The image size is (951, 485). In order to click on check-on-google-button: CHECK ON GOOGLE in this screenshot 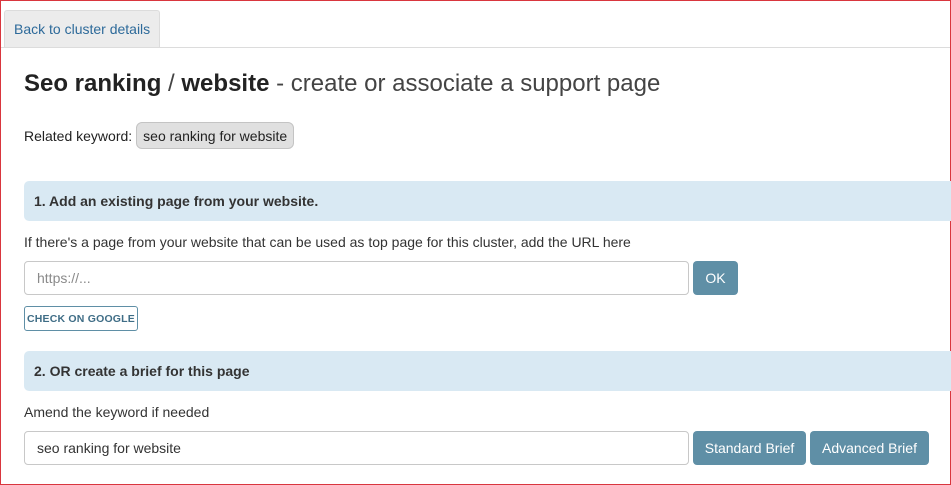, I will do `click(81, 318)`.